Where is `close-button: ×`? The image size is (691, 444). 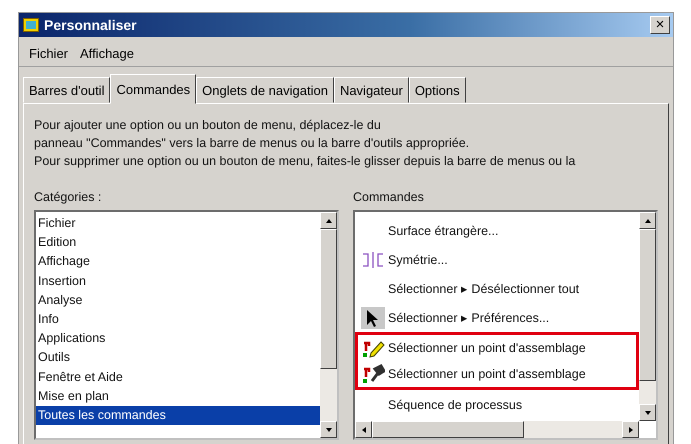
close-button: × is located at coordinates (660, 25).